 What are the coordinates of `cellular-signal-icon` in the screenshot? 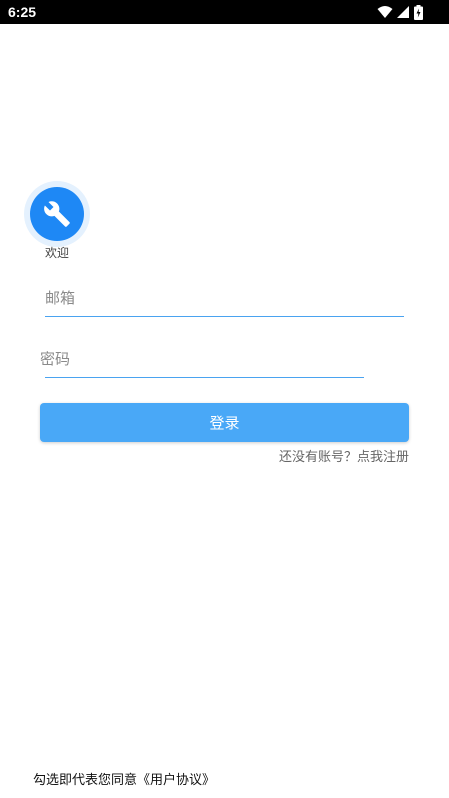 It's located at (403, 12).